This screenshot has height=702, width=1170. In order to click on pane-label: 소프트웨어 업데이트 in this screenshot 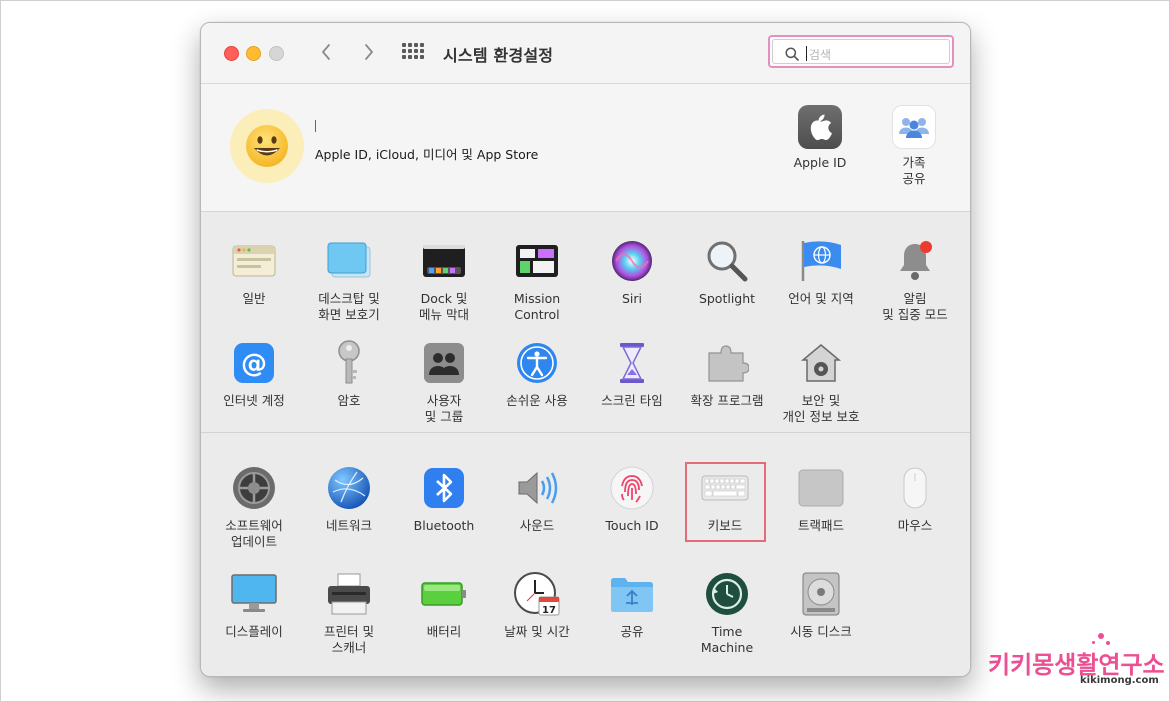, I will do `click(254, 533)`.